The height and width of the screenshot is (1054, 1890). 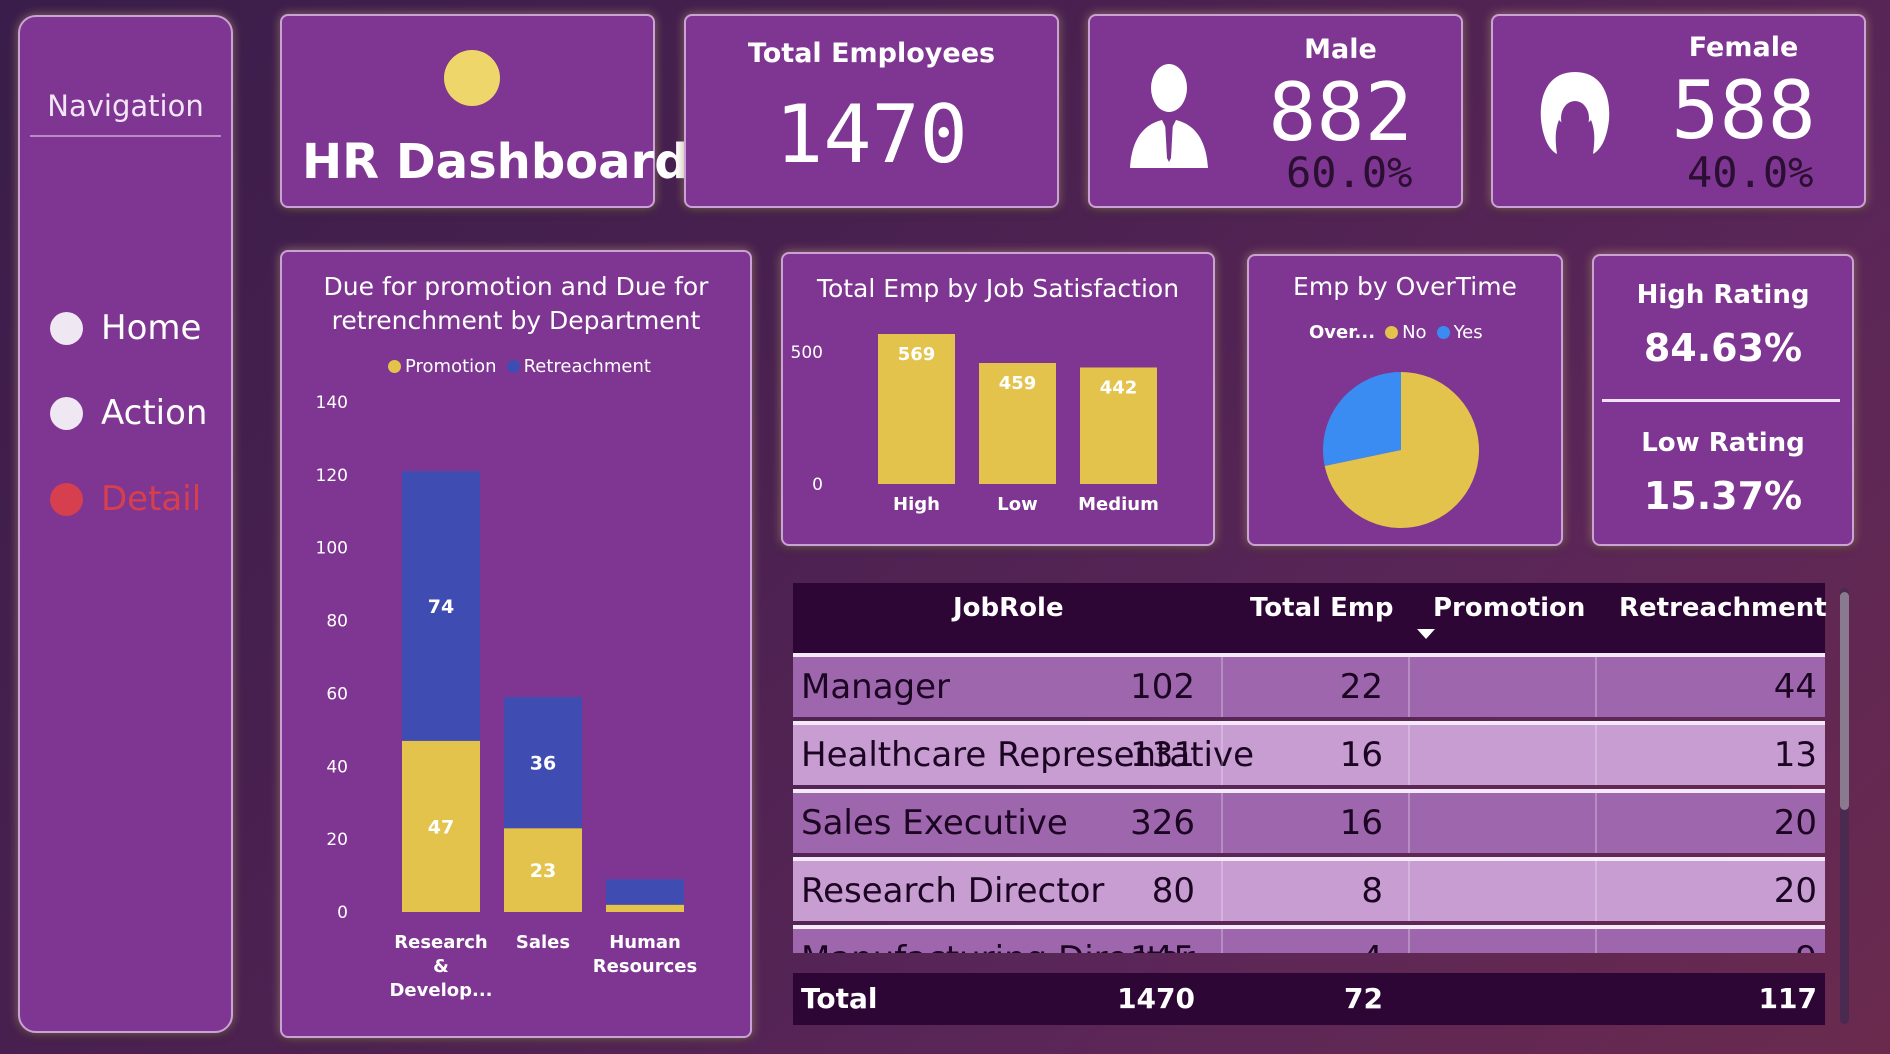 What do you see at coordinates (484, 111) in the screenshot?
I see `dashboard-title-card: HR Dashboard` at bounding box center [484, 111].